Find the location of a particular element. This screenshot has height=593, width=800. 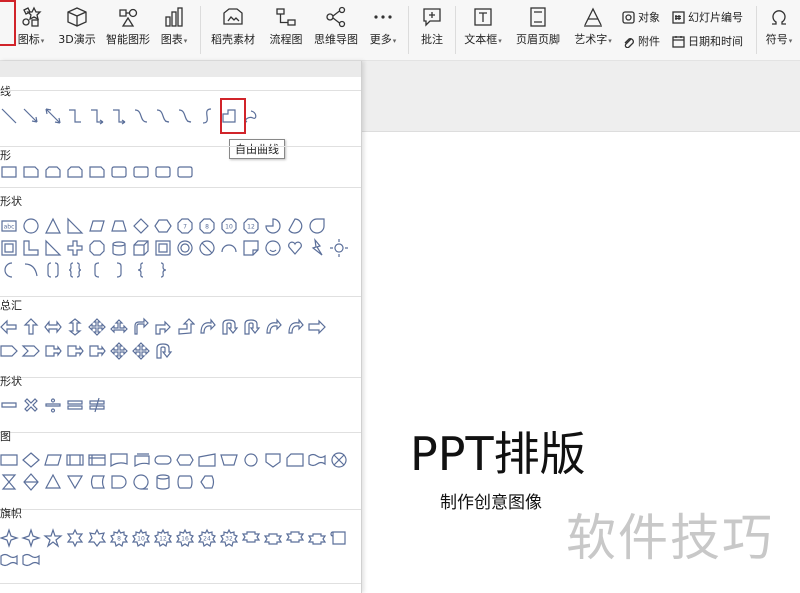

conn-shape-icon is located at coordinates (251, 460).